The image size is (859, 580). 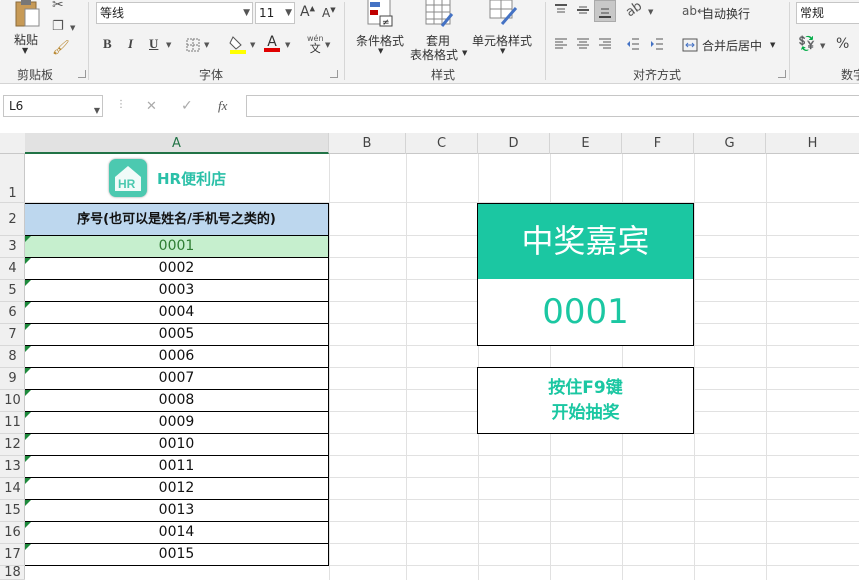 I want to click on column-header-e: E, so click(x=586, y=143).